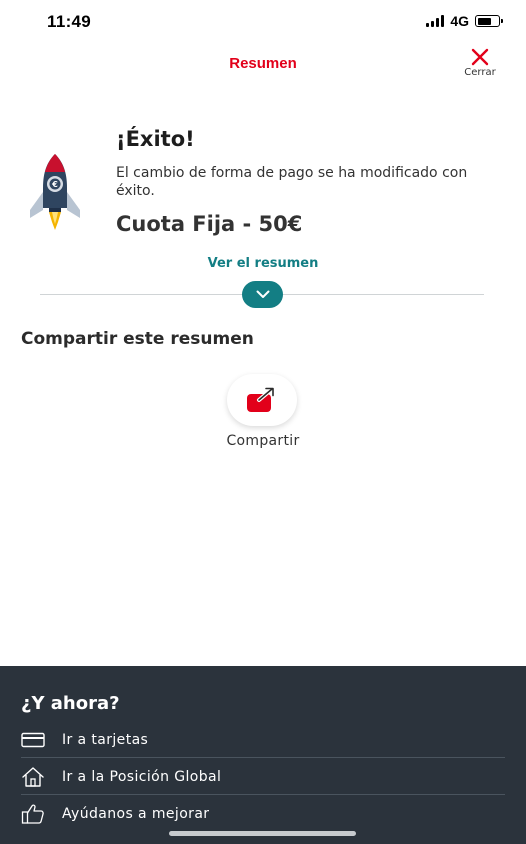 Image resolution: width=526 pixels, height=844 pixels. I want to click on go-to-cards-label: Ir a tarjetas, so click(105, 739).